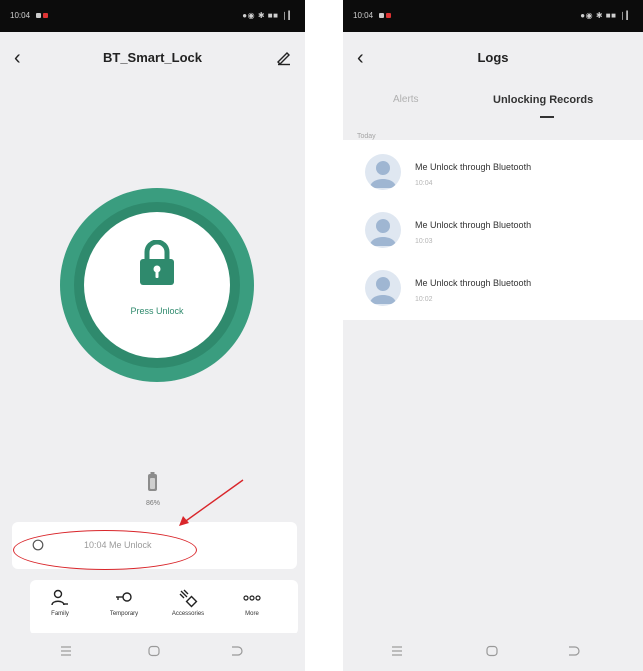  Describe the element at coordinates (188, 598) in the screenshot. I see `accessories-icon` at that location.